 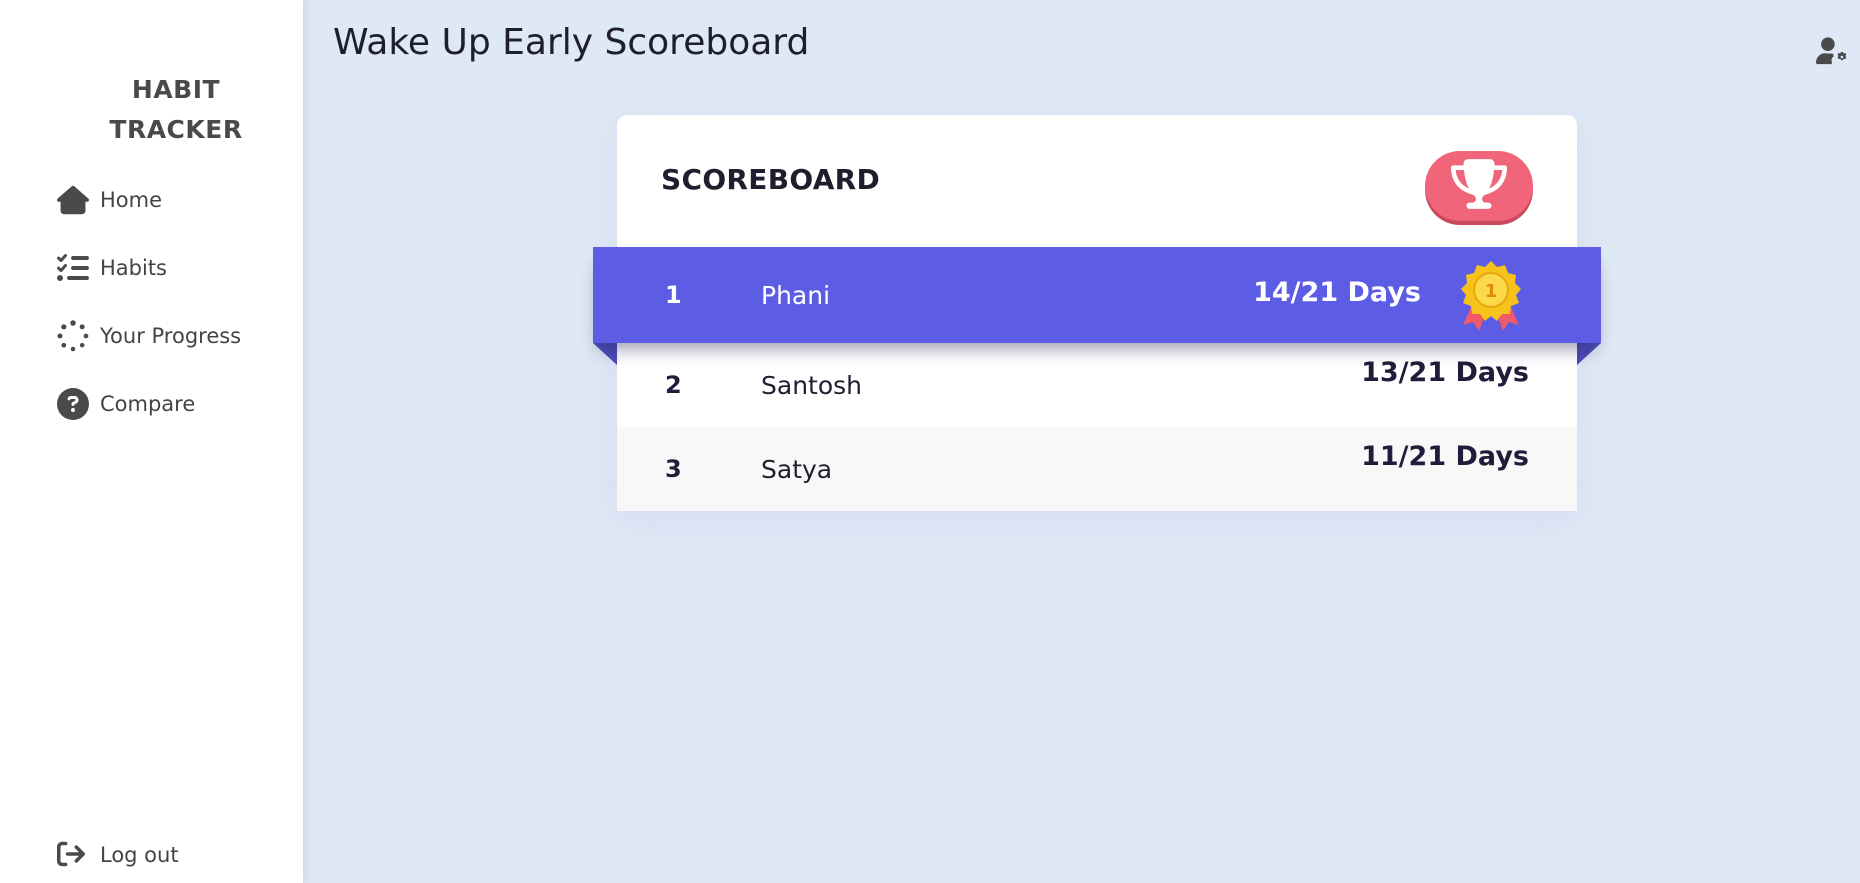 What do you see at coordinates (1337, 292) in the screenshot?
I see `days-score: 14/21 Days` at bounding box center [1337, 292].